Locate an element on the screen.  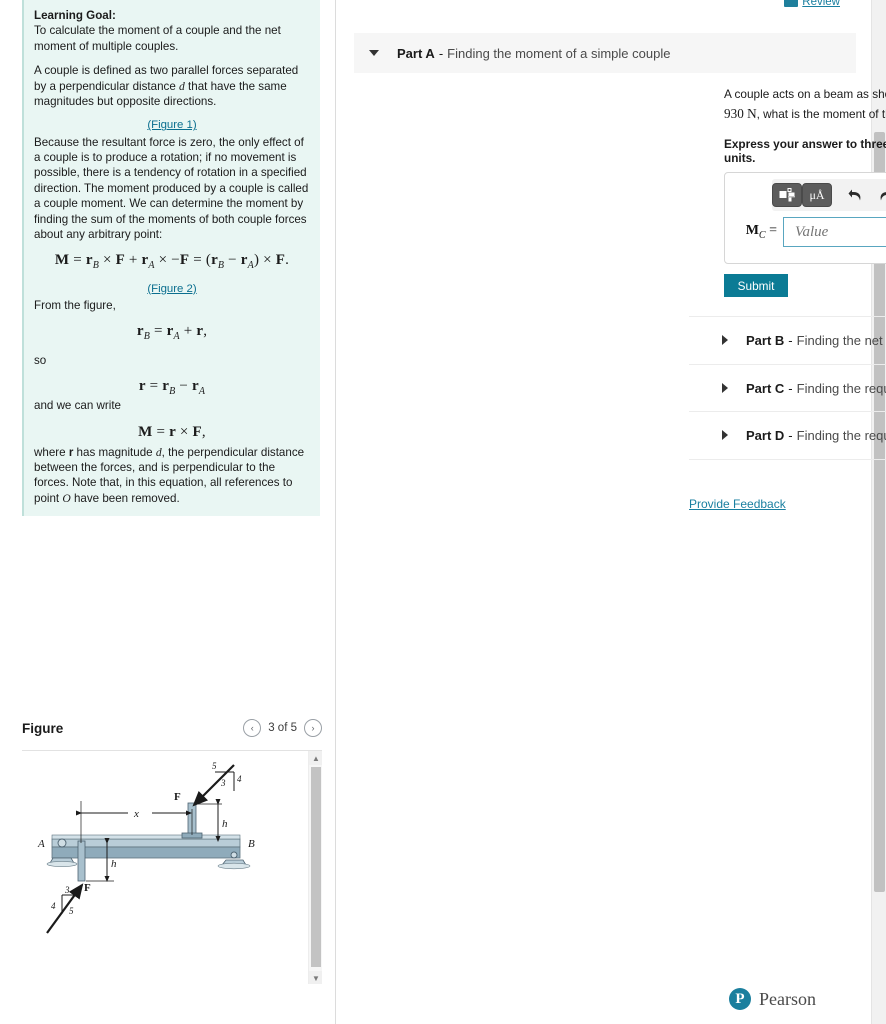
var-d: d is located at coordinates (182, 86).